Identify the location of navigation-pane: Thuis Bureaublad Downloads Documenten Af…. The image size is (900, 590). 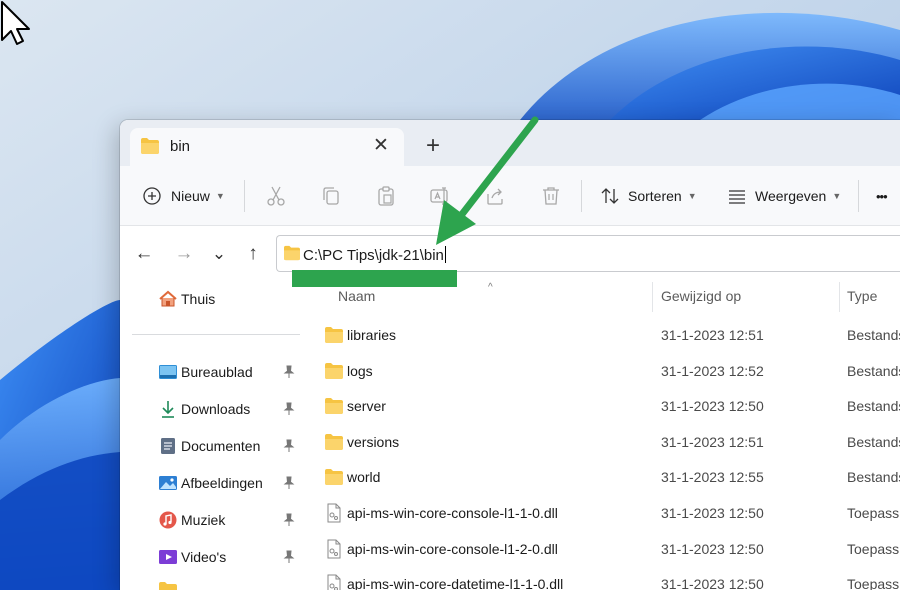
(211, 436).